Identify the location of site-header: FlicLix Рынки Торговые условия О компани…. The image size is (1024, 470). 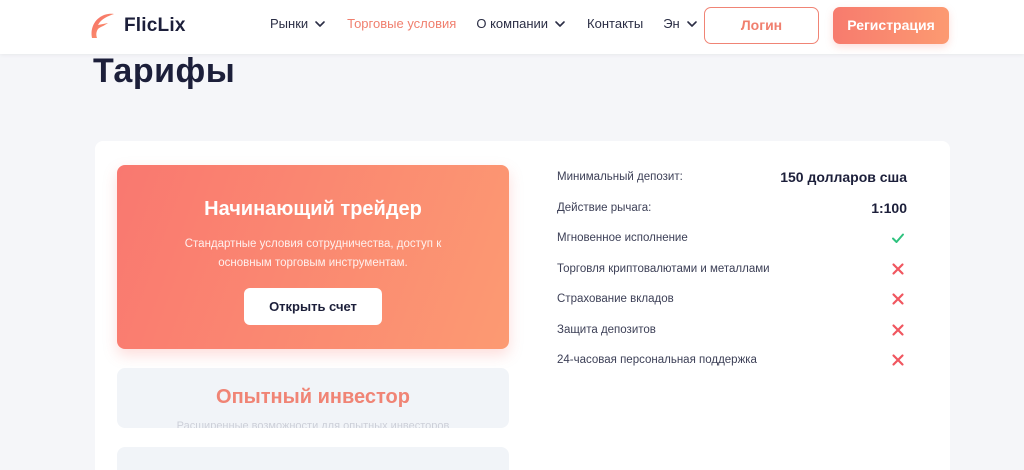
(512, 27).